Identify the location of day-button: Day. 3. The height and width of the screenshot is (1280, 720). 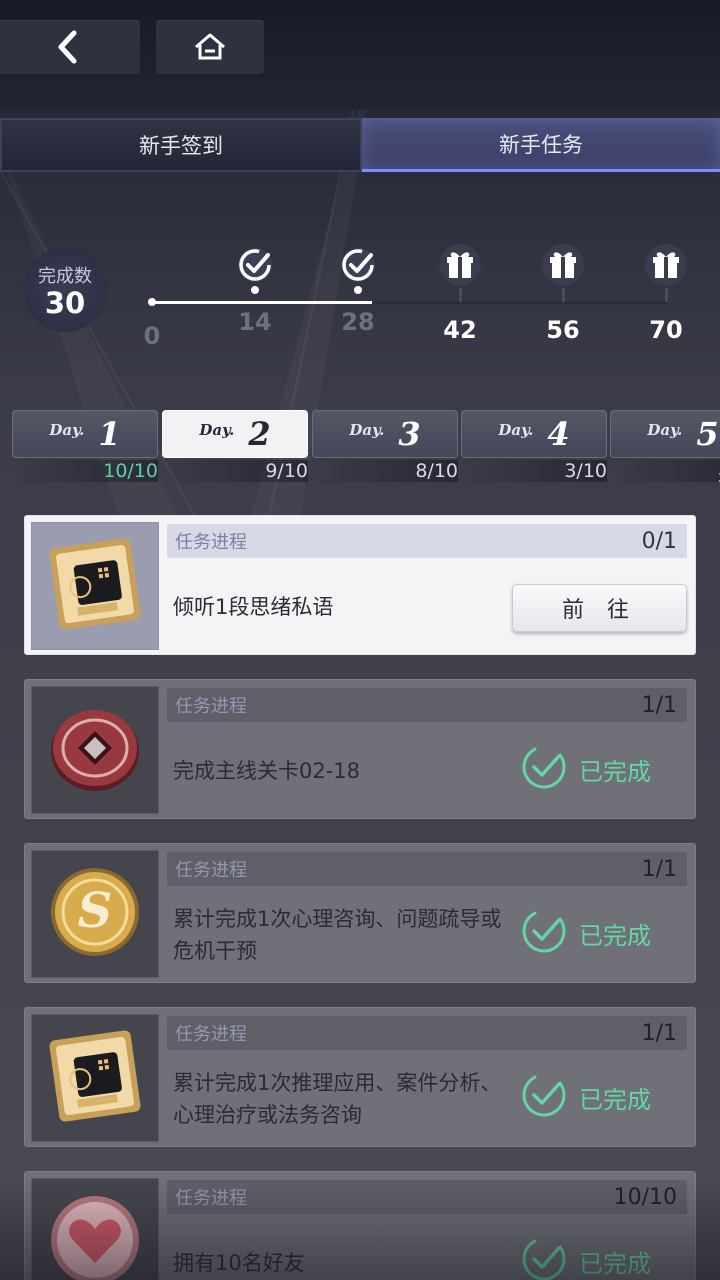
(385, 434).